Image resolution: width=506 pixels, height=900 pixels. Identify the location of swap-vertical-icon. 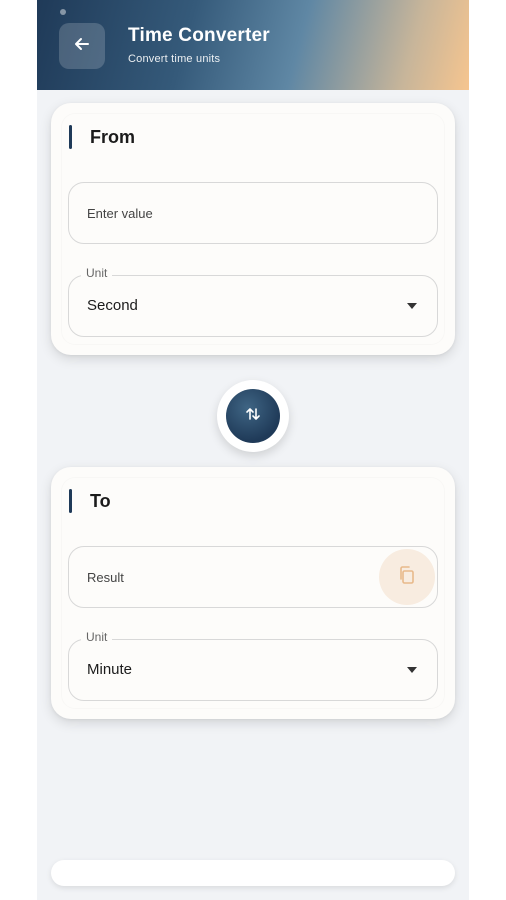
(253, 416).